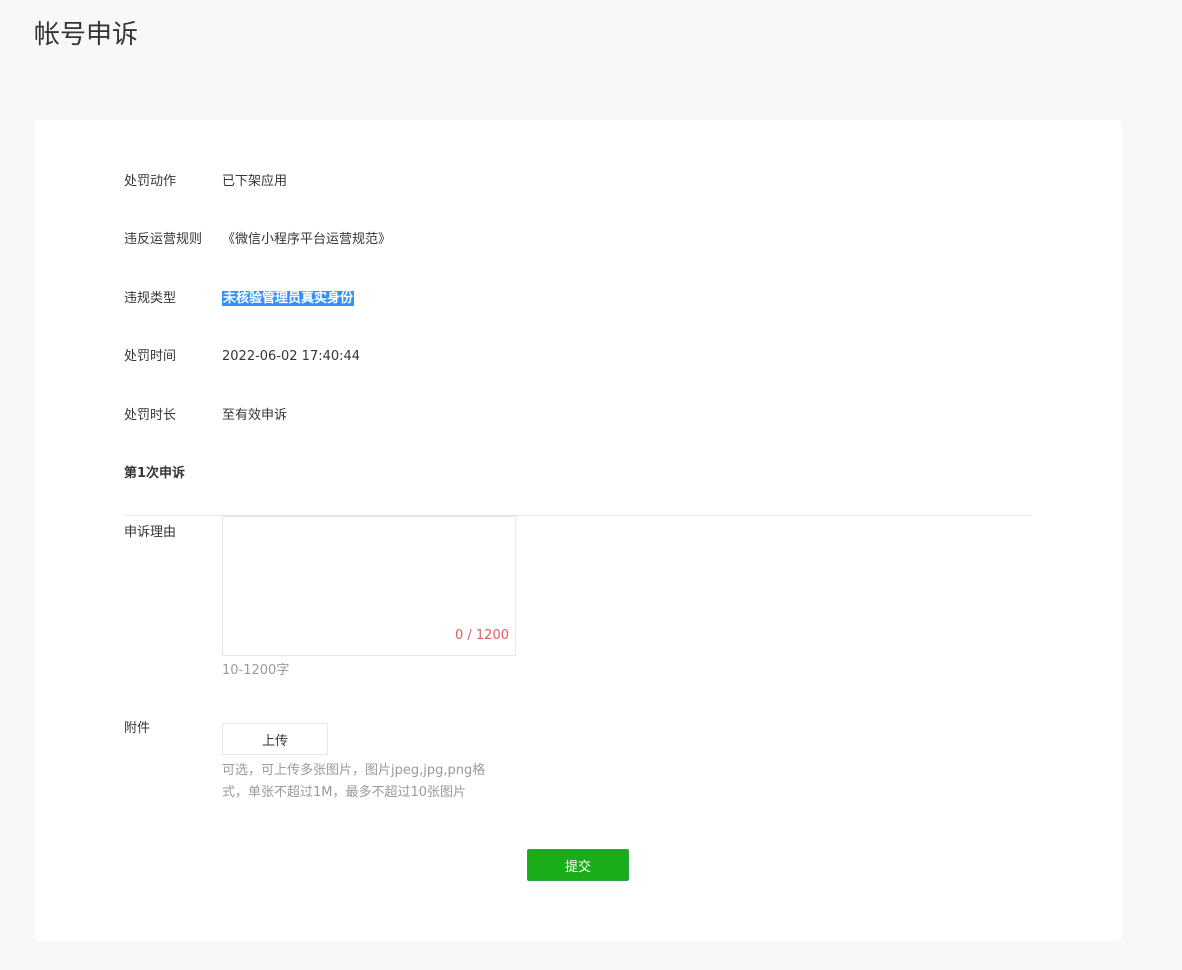 The height and width of the screenshot is (970, 1182). I want to click on submit-button: 提交, so click(578, 865).